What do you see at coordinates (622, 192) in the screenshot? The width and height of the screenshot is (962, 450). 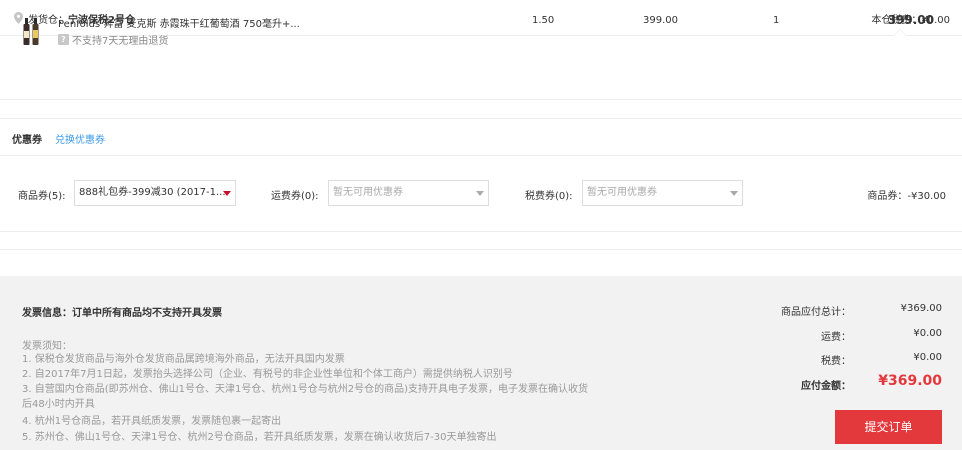 I see `tax-coupon-placeholder: 暂无可用优惠券` at bounding box center [622, 192].